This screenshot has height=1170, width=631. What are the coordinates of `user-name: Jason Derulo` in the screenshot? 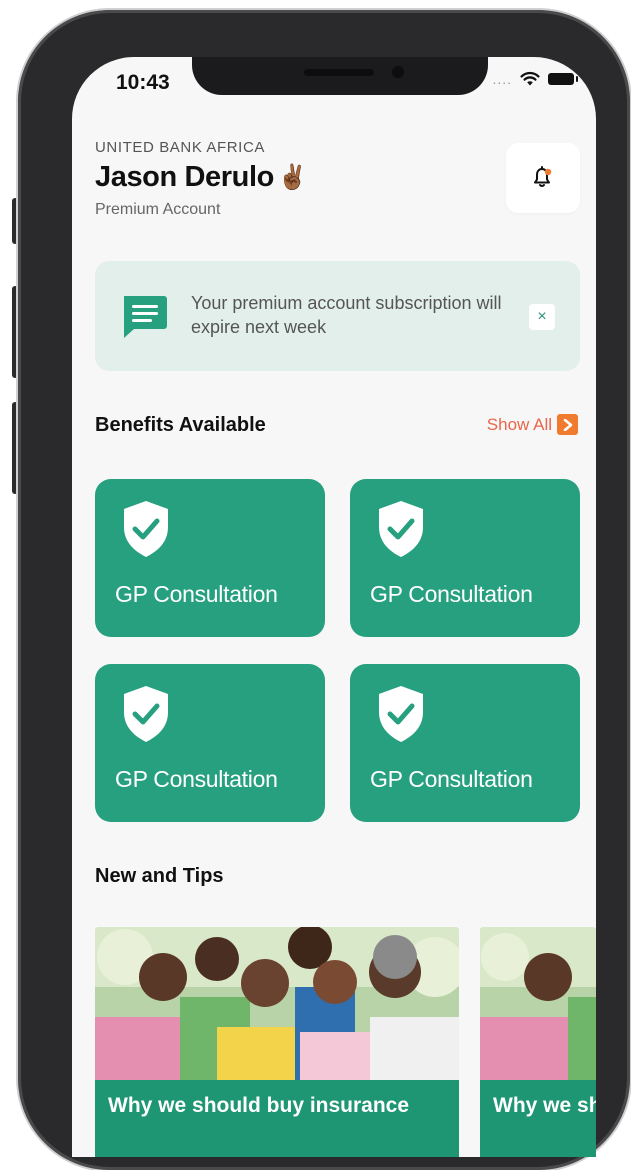 It's located at (184, 177).